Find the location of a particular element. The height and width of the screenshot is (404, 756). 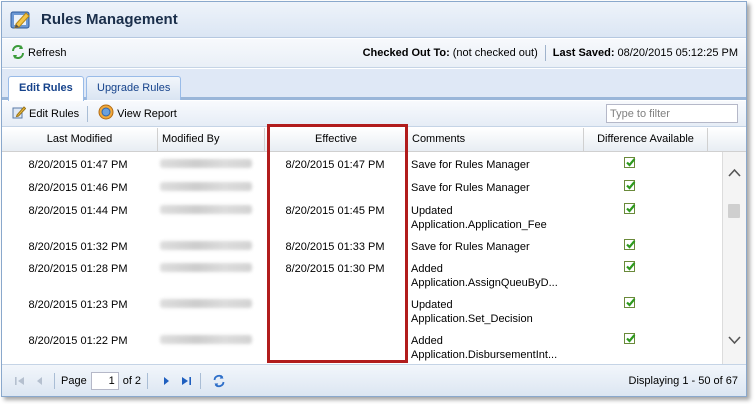

scroll-down-icon is located at coordinates (734, 340).